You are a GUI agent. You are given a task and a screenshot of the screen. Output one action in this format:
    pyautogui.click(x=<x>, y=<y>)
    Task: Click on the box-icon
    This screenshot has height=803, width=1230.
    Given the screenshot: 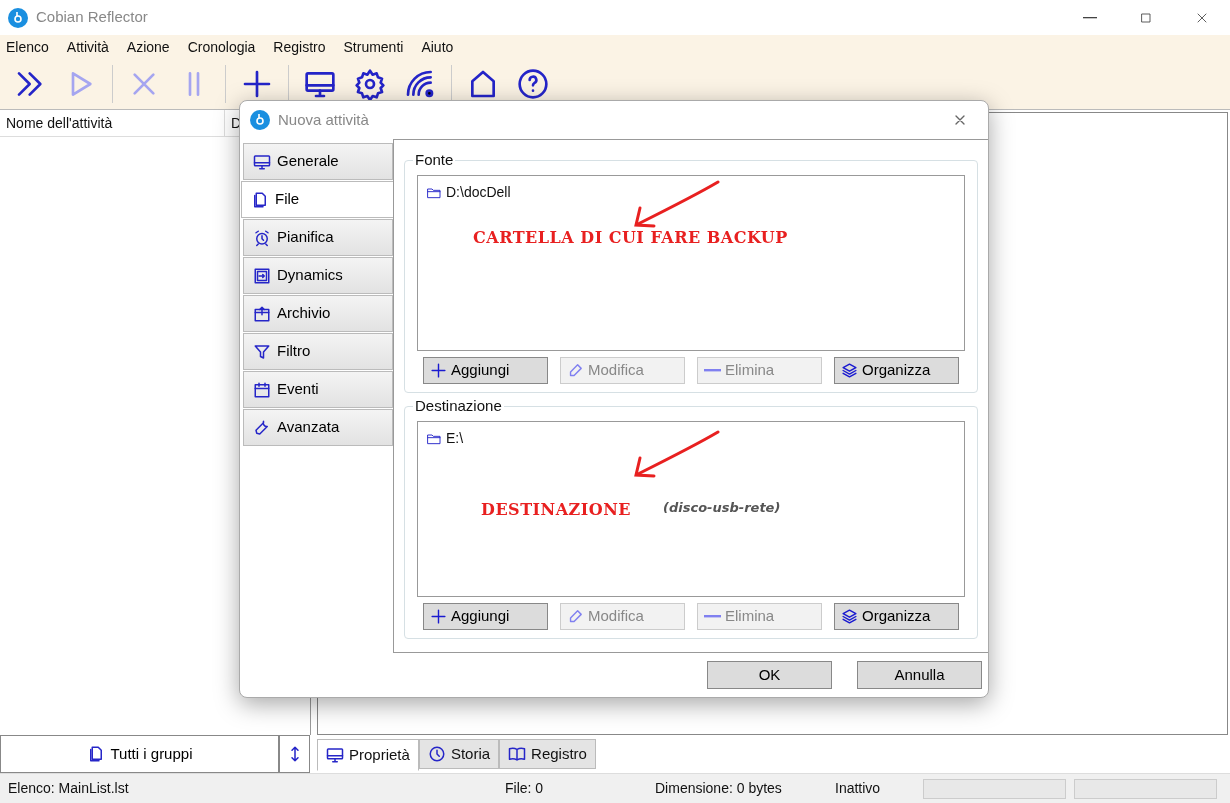 What is the action you would take?
    pyautogui.click(x=262, y=313)
    